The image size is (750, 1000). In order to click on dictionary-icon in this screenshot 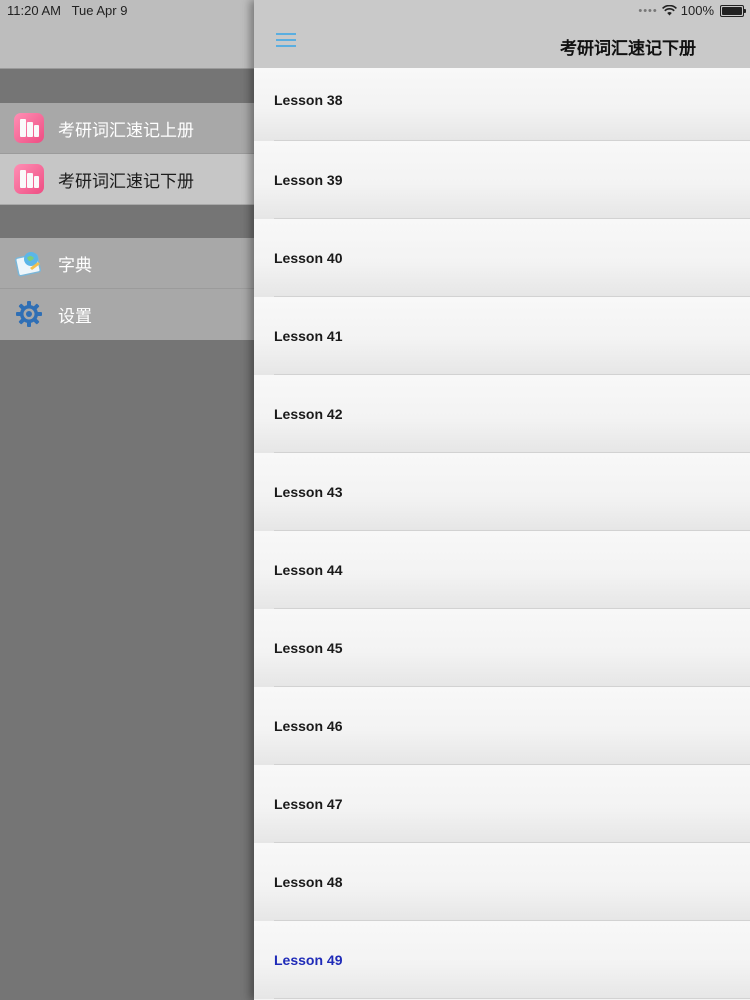, I will do `click(28, 264)`.